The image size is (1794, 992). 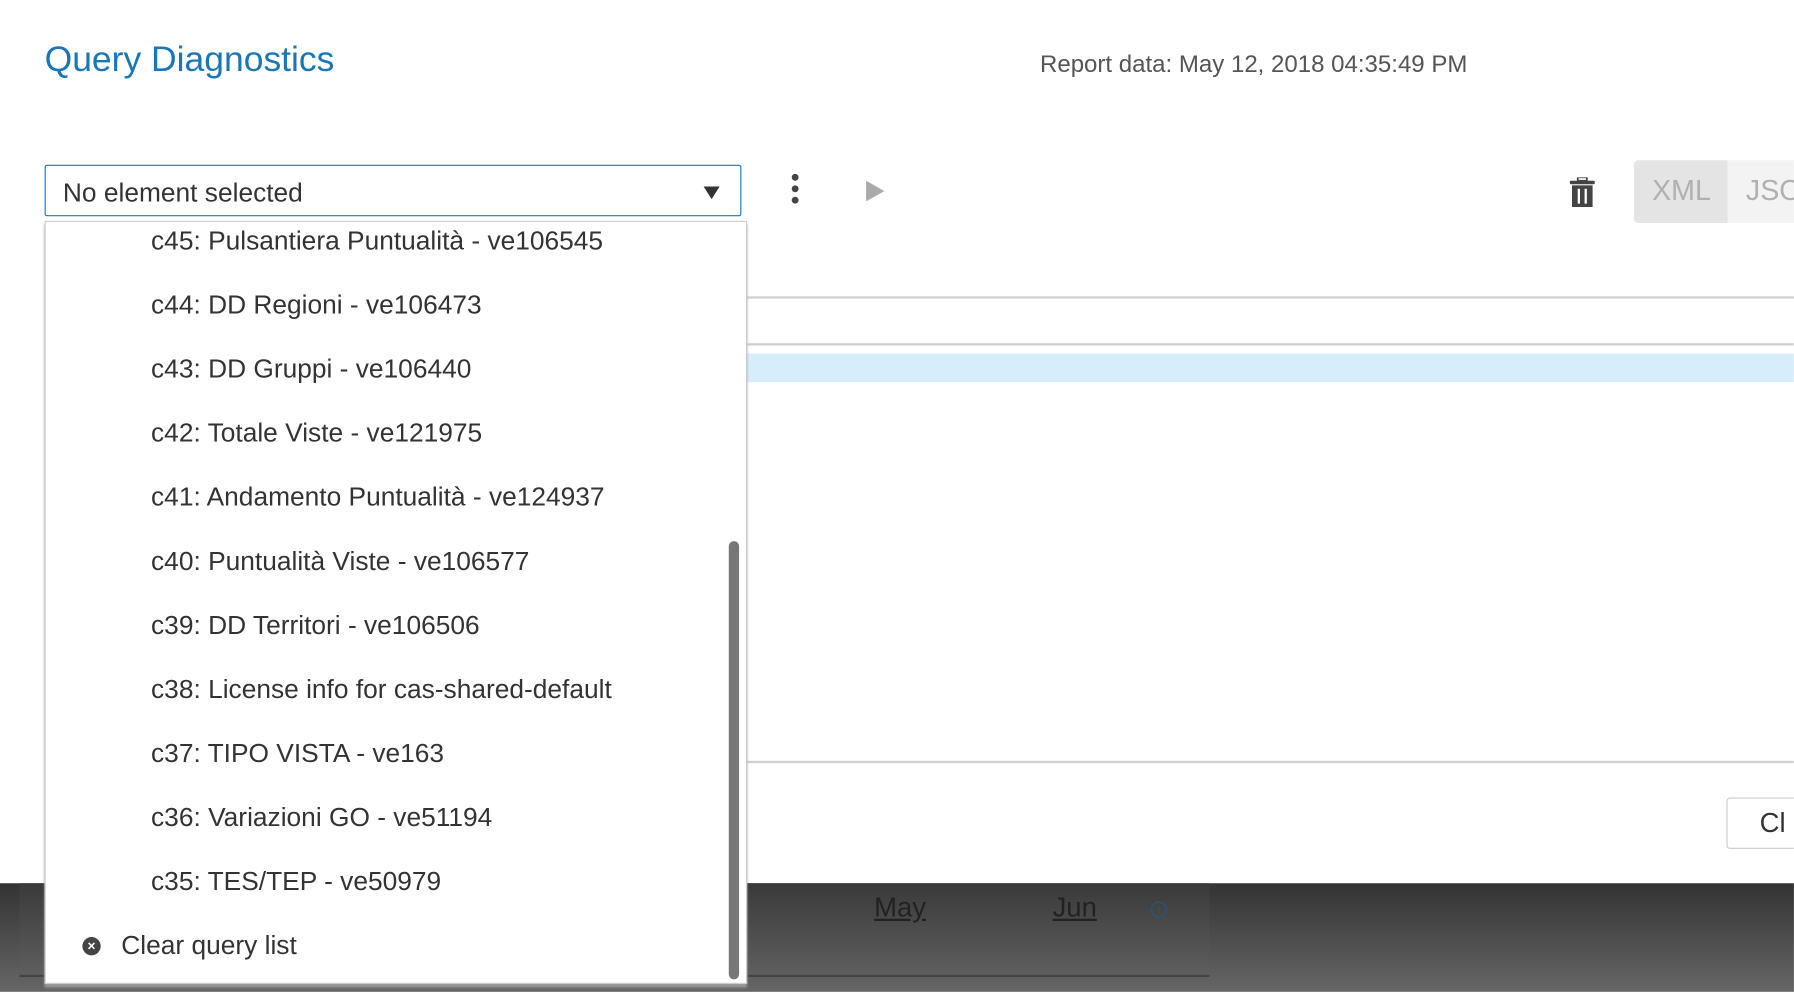 I want to click on list-item: c35: TES/TEP - ve50979, so click(x=296, y=881).